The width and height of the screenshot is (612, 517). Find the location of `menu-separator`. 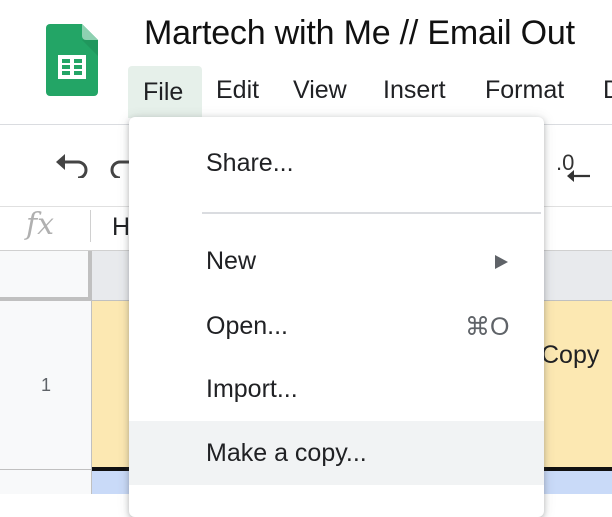

menu-separator is located at coordinates (371, 213).